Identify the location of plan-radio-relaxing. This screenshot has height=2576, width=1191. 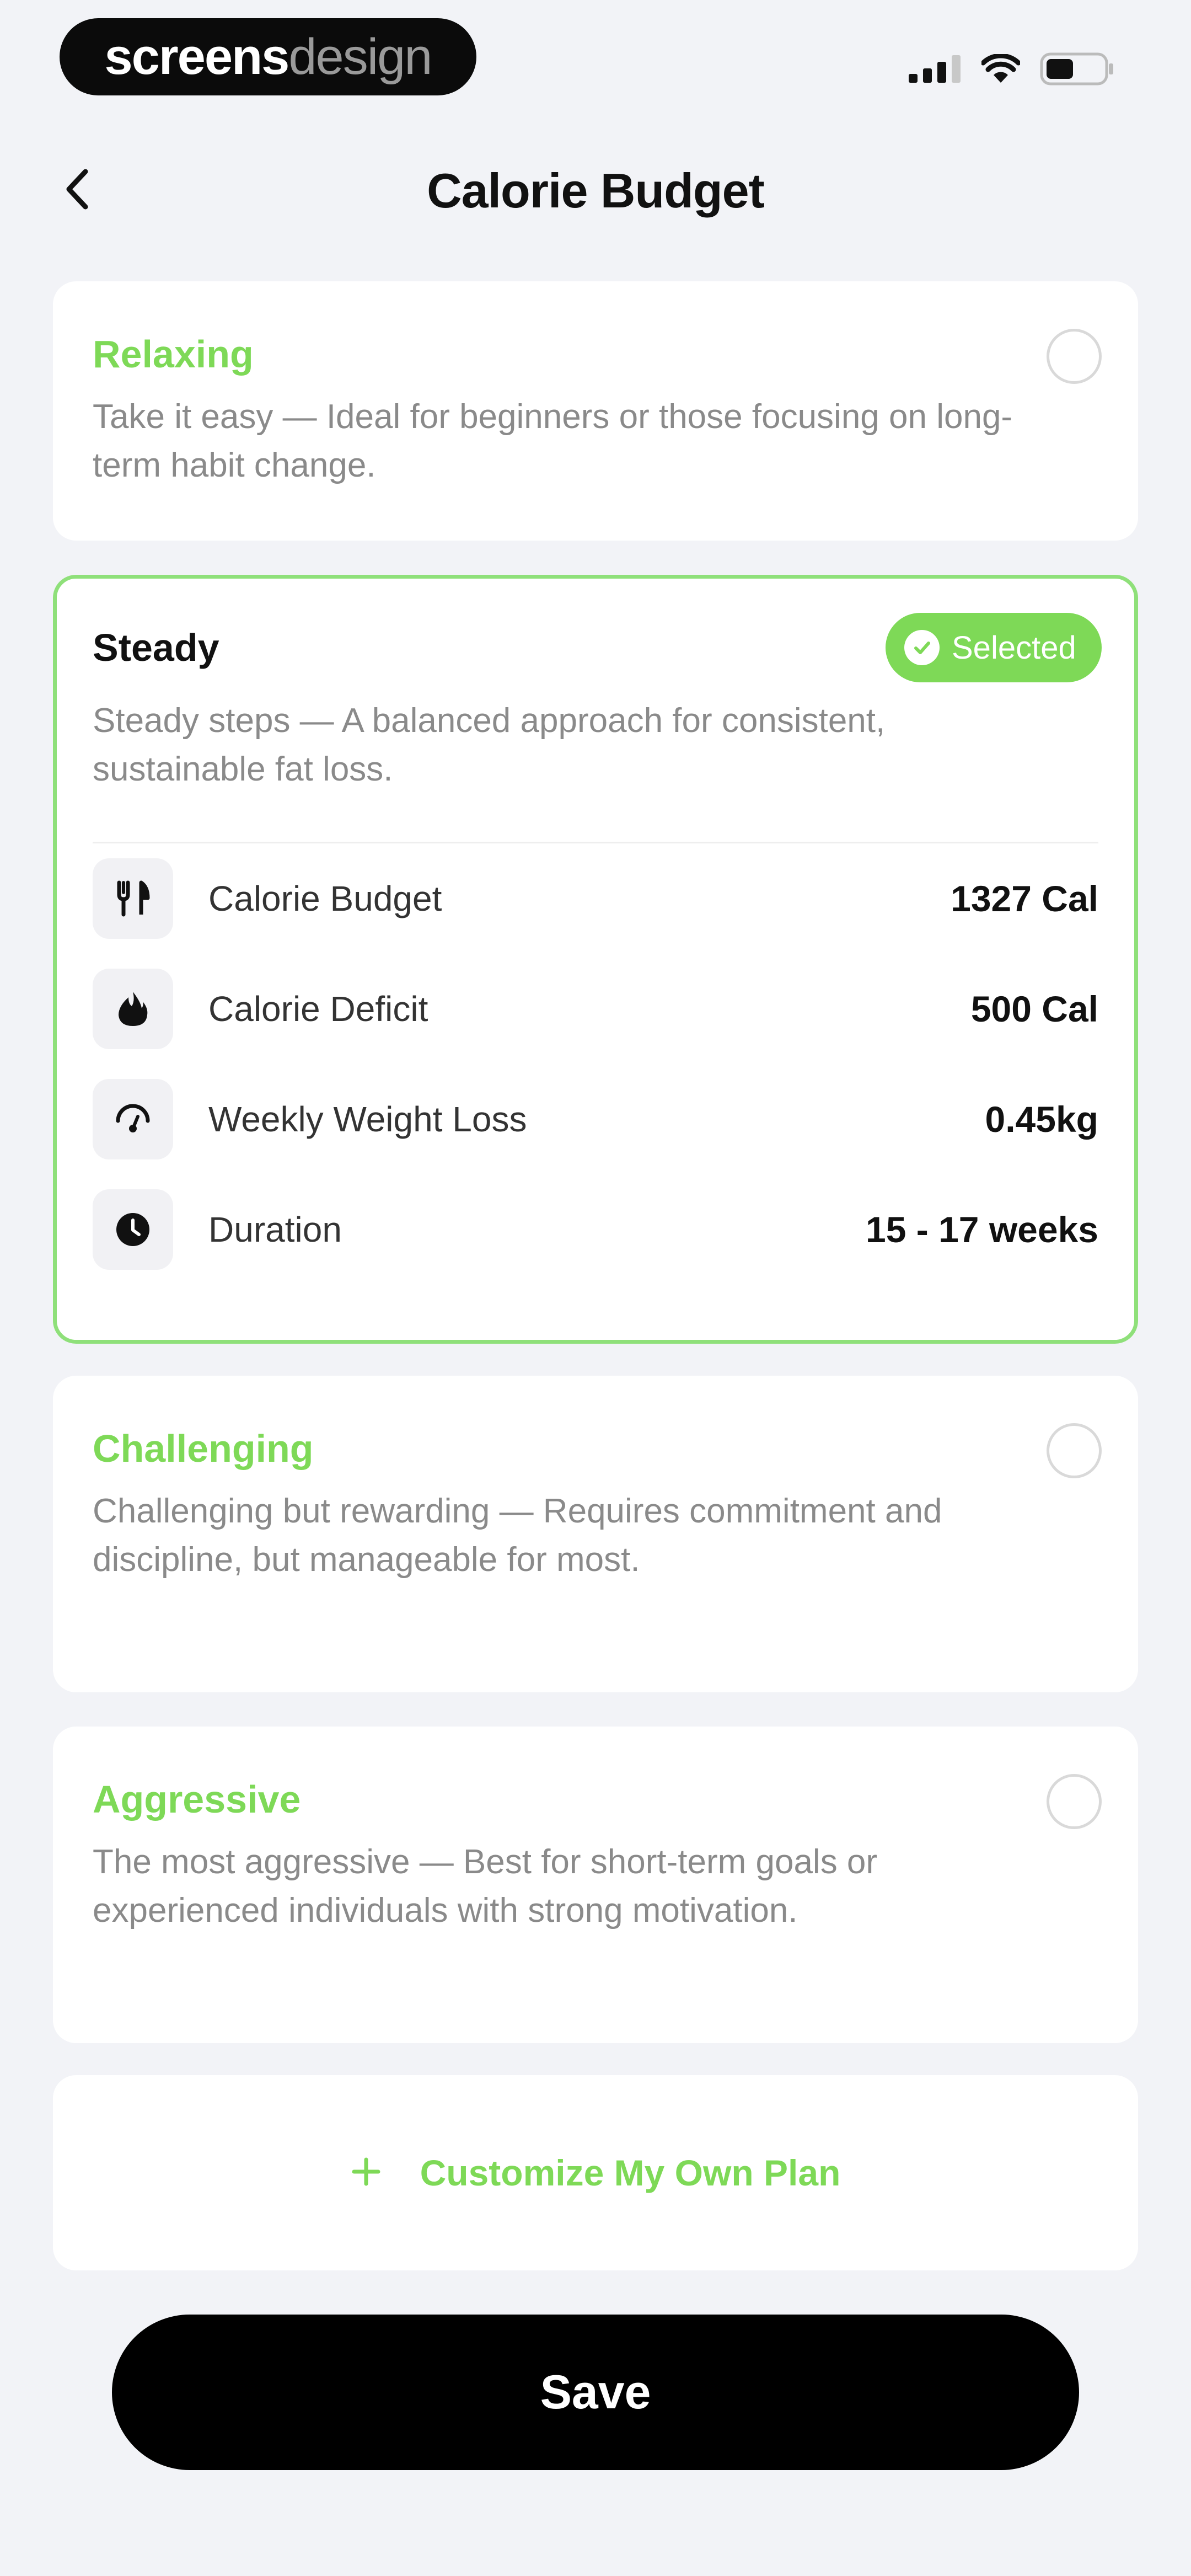
(1074, 356).